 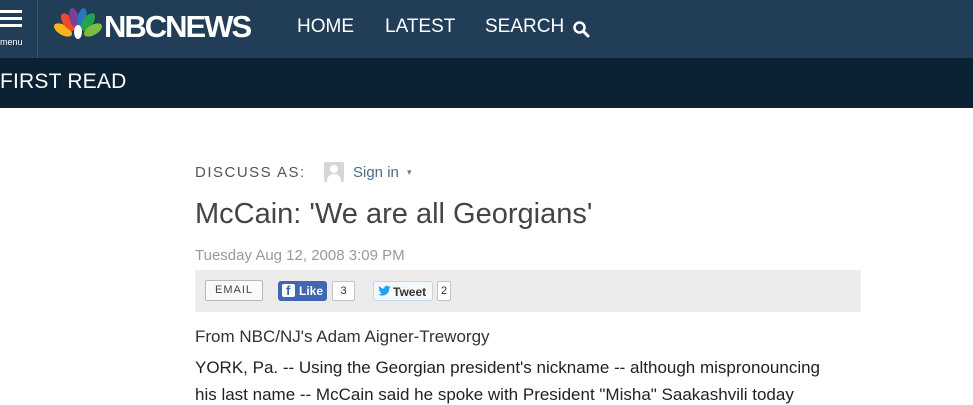 What do you see at coordinates (288, 290) in the screenshot?
I see `facebook-icon` at bounding box center [288, 290].